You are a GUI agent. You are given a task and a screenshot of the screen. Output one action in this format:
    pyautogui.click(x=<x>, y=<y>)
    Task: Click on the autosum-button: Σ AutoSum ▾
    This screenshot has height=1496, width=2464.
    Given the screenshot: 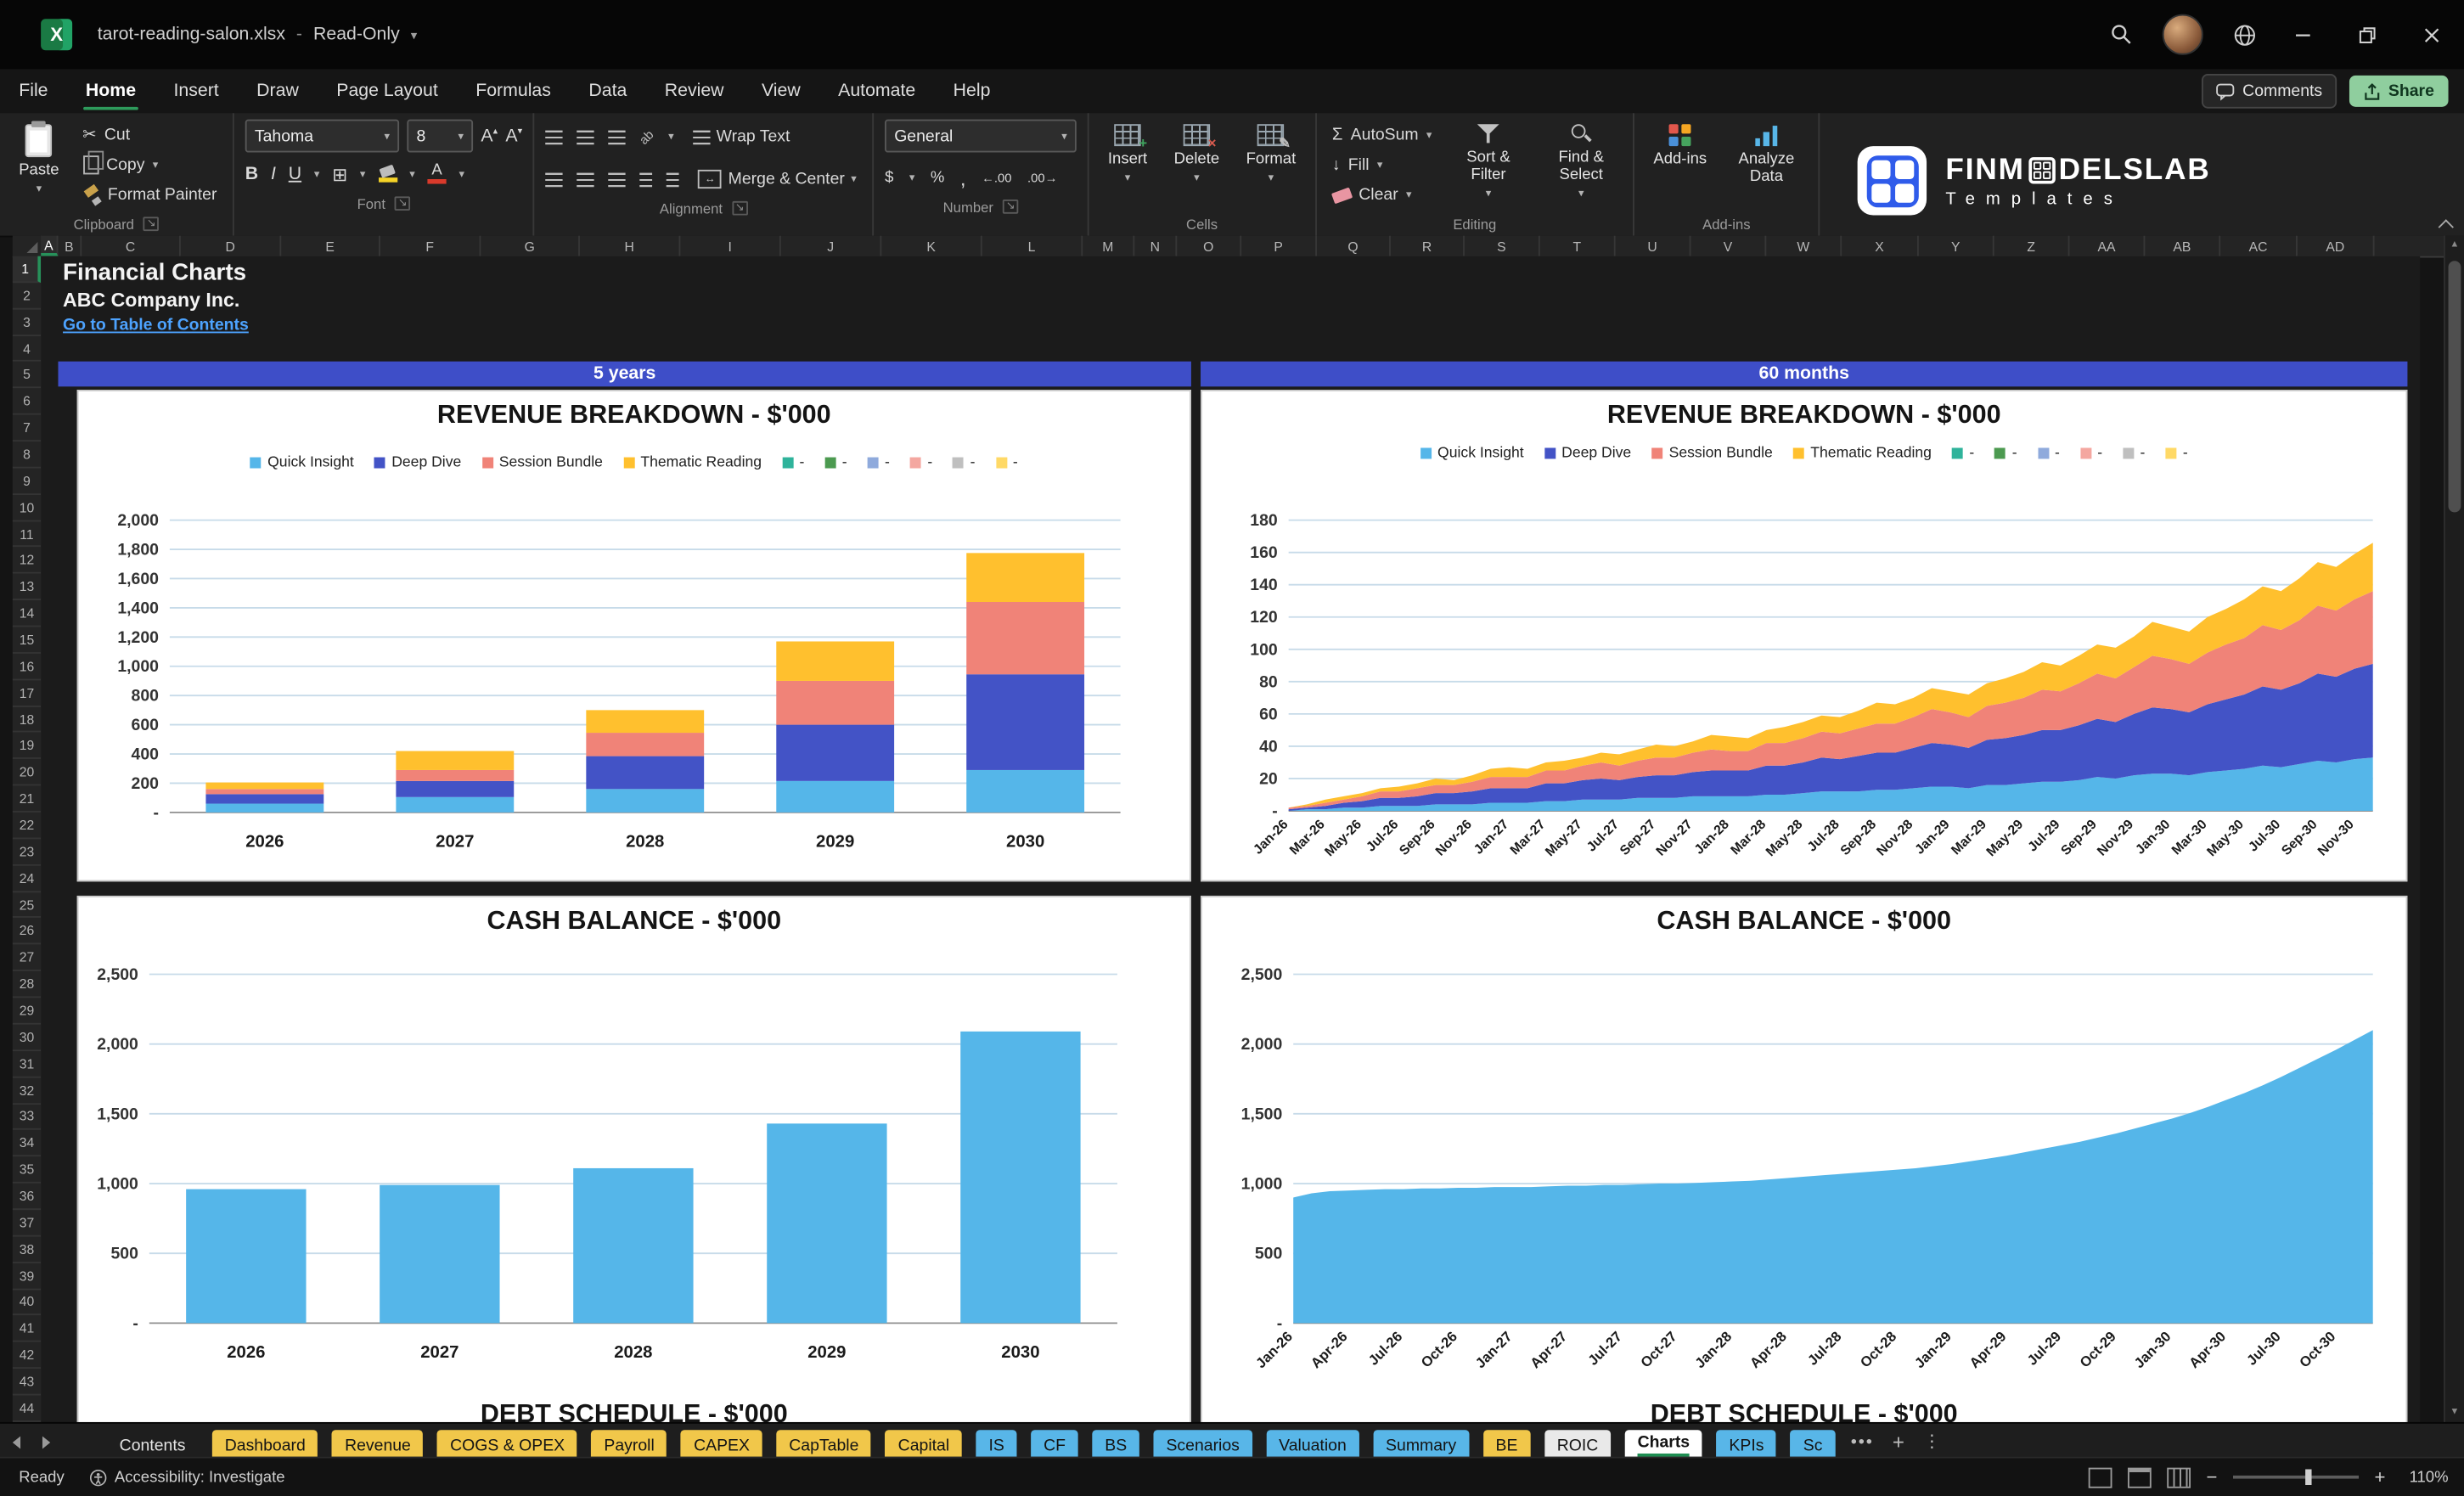 What is the action you would take?
    pyautogui.click(x=1382, y=135)
    